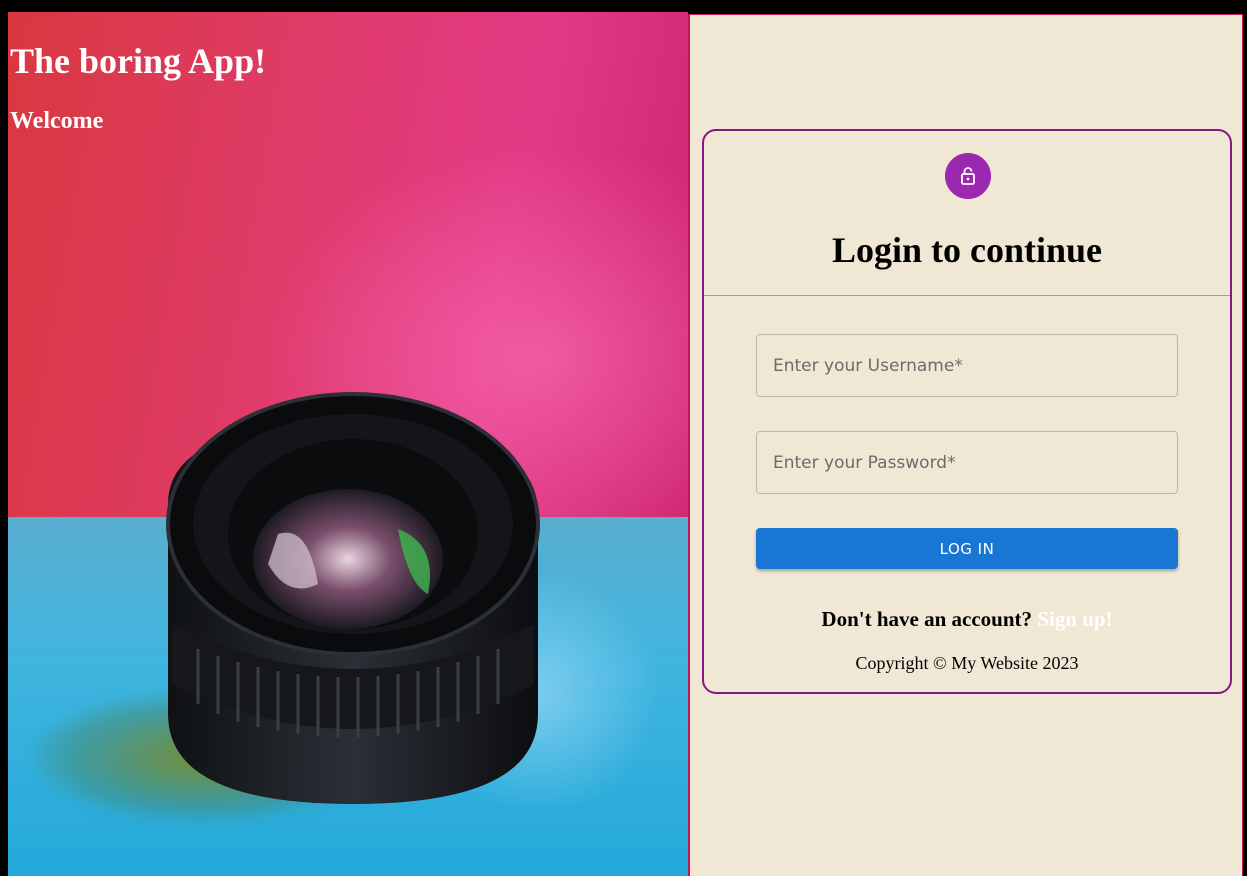 This screenshot has width=1247, height=876. What do you see at coordinates (967, 548) in the screenshot?
I see `login-button: LOG IN` at bounding box center [967, 548].